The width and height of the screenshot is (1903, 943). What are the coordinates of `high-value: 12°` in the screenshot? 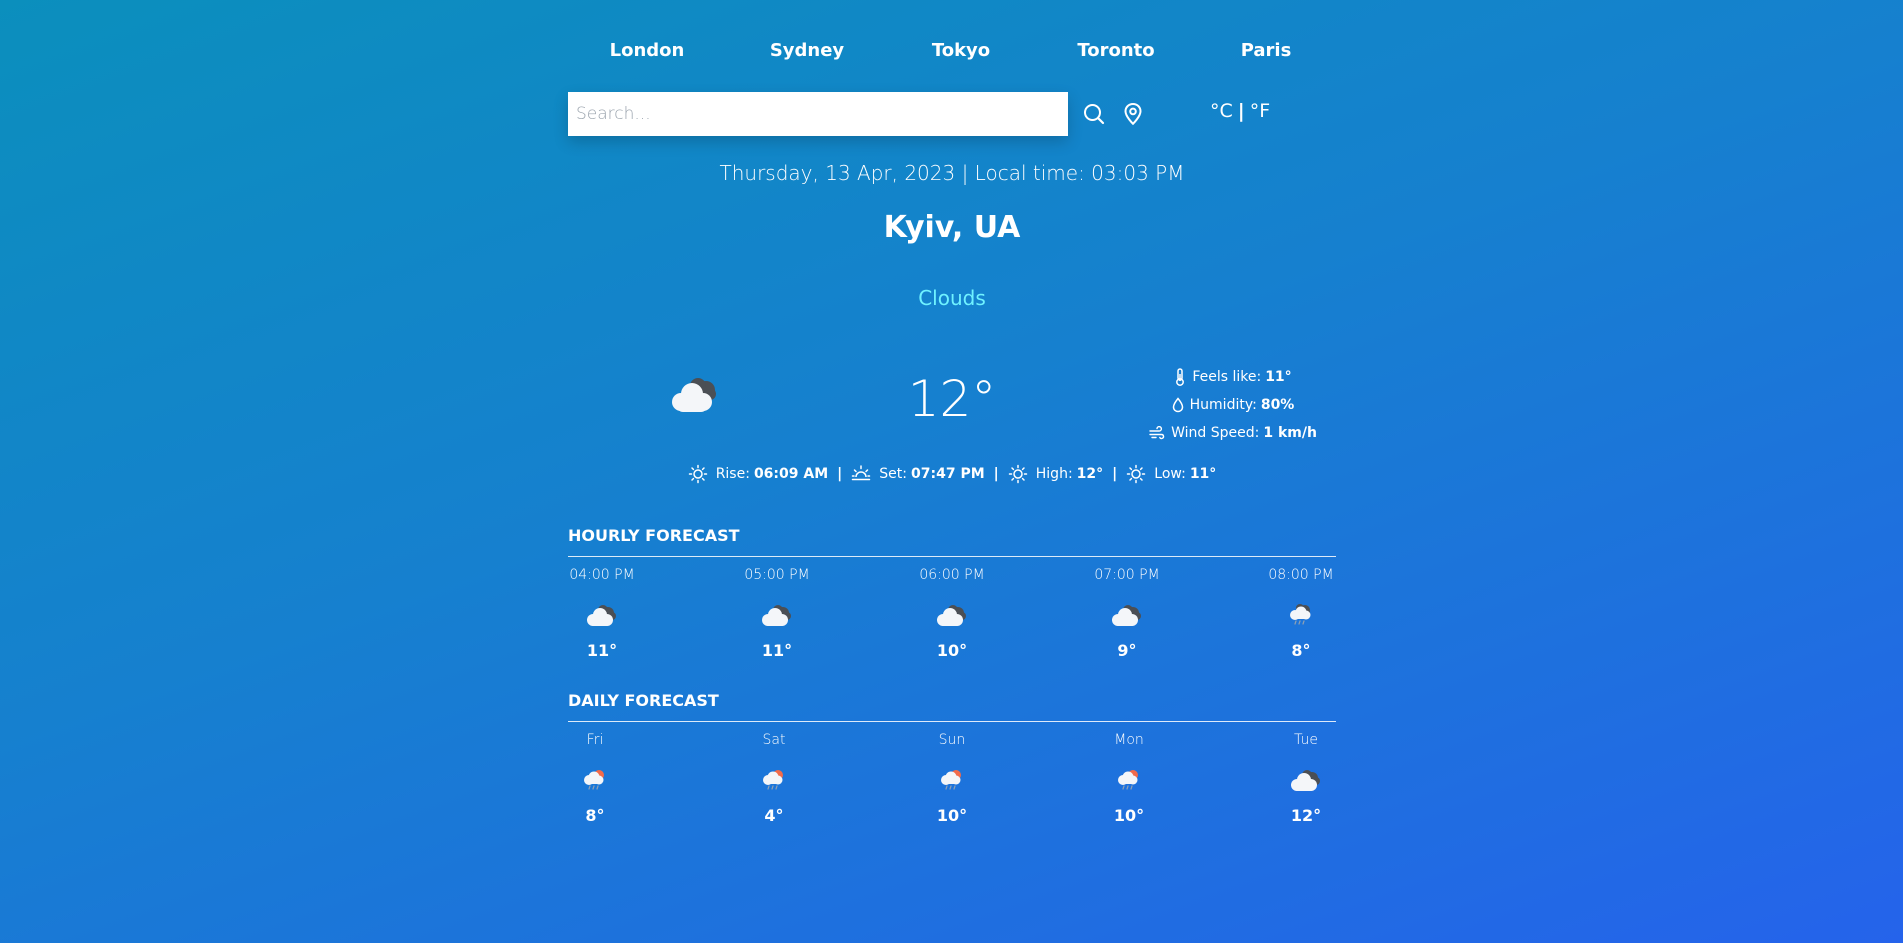 It's located at (1090, 474).